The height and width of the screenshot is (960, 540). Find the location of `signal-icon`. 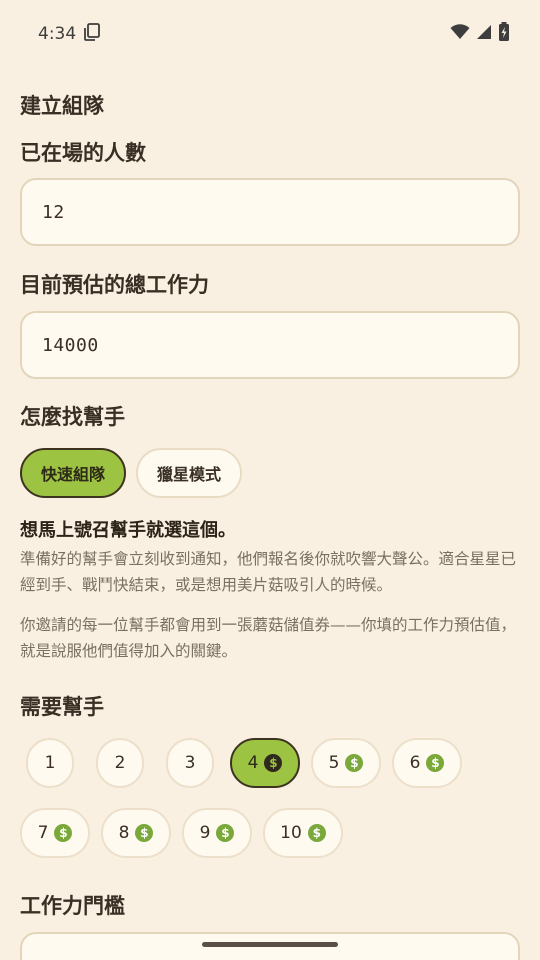

signal-icon is located at coordinates (484, 34).